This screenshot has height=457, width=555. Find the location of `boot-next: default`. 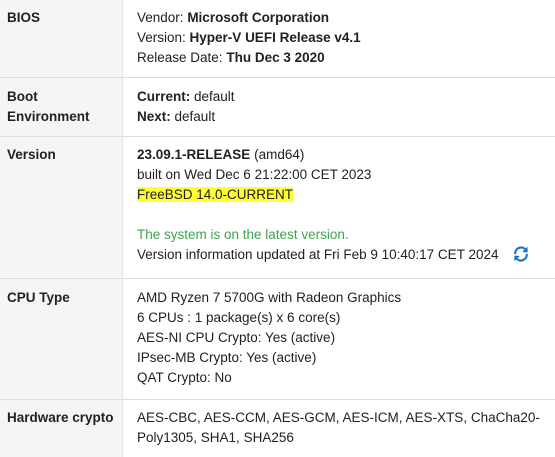

boot-next: default is located at coordinates (195, 116).